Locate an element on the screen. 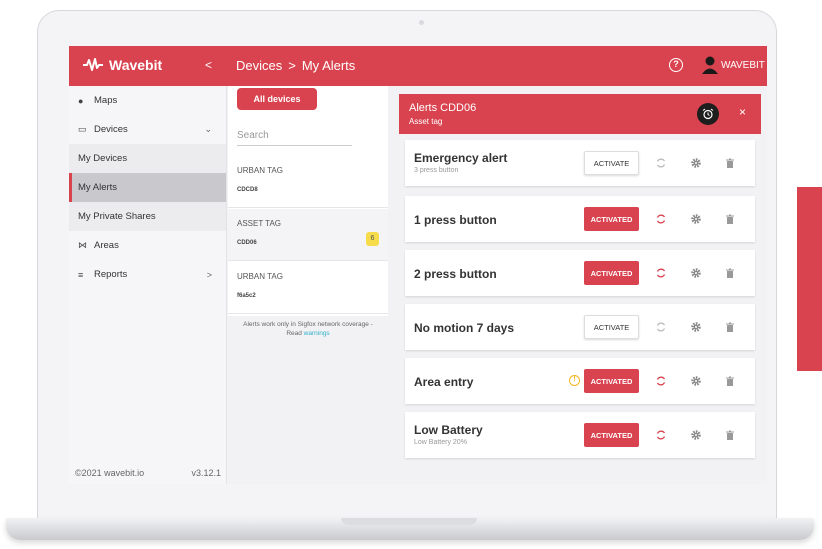  list-item: URBAN TAG f6a5c2 is located at coordinates (308, 288).